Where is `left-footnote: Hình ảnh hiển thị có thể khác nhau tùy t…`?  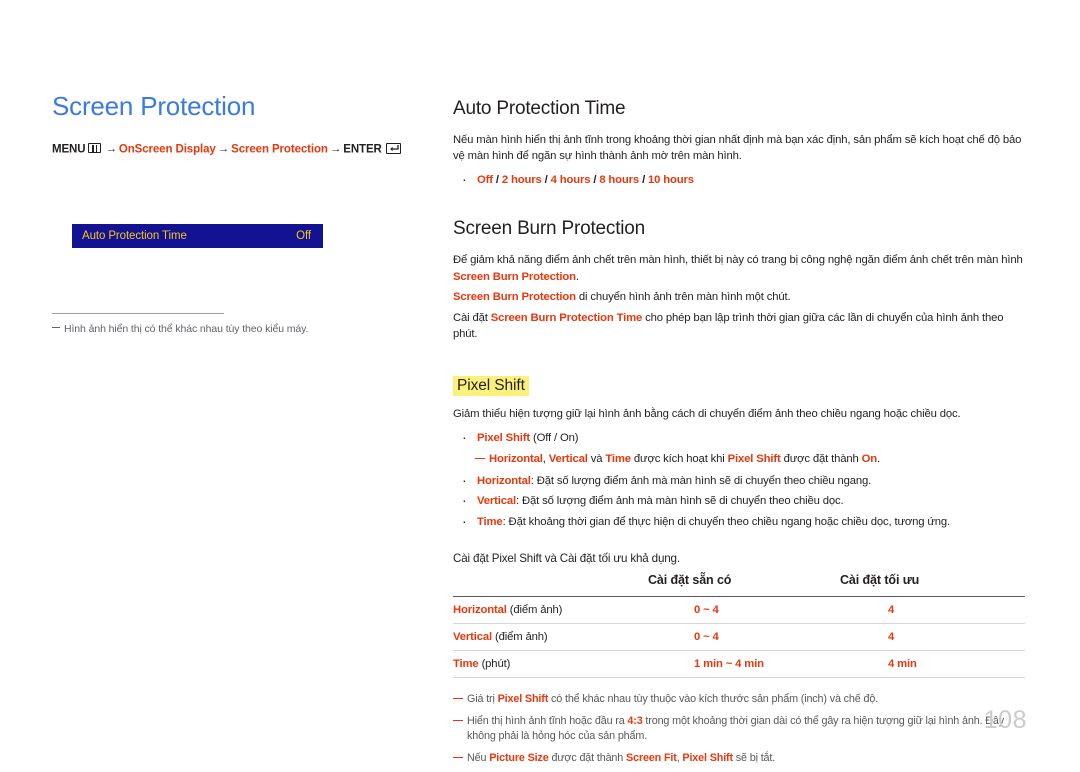 left-footnote: Hình ảnh hiển thị có thể khác nhau tùy t… is located at coordinates (202, 324).